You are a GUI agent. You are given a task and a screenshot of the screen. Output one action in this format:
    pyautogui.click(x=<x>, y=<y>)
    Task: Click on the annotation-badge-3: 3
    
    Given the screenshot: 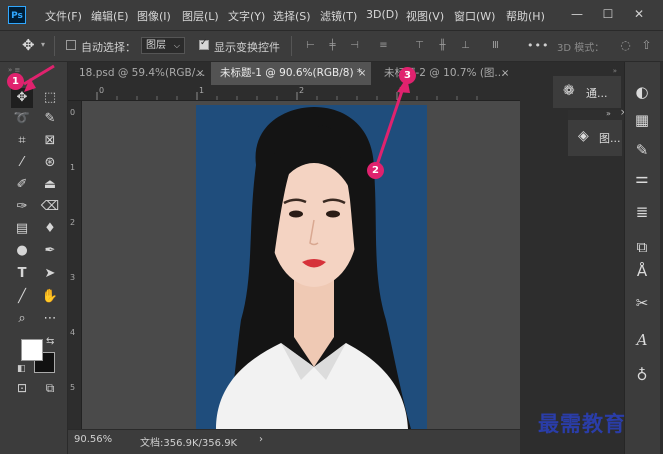 What is the action you would take?
    pyautogui.click(x=407, y=75)
    